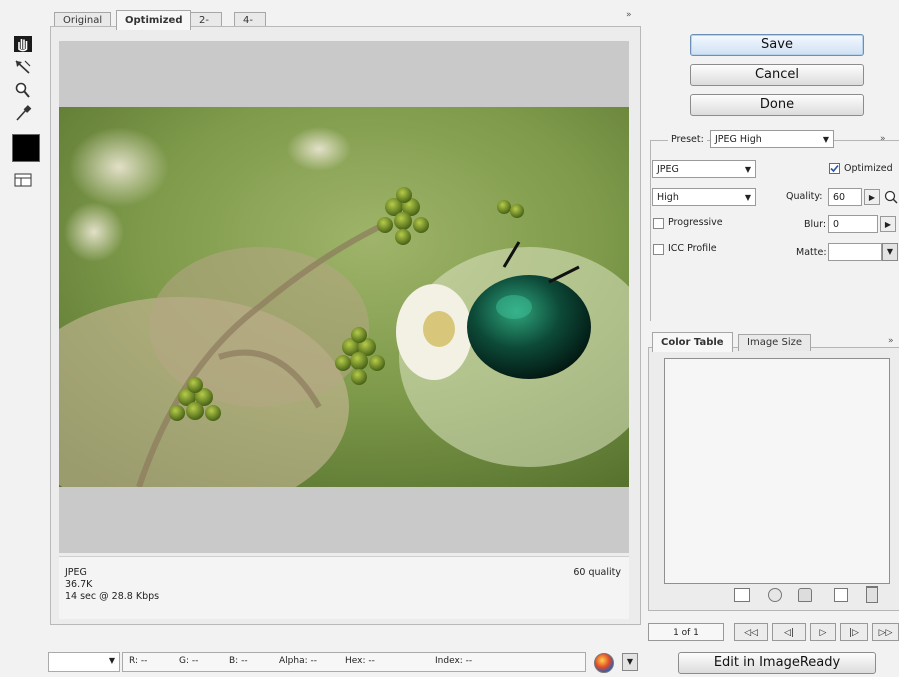 The image size is (899, 677). What do you see at coordinates (777, 105) in the screenshot?
I see `done-button: Done` at bounding box center [777, 105].